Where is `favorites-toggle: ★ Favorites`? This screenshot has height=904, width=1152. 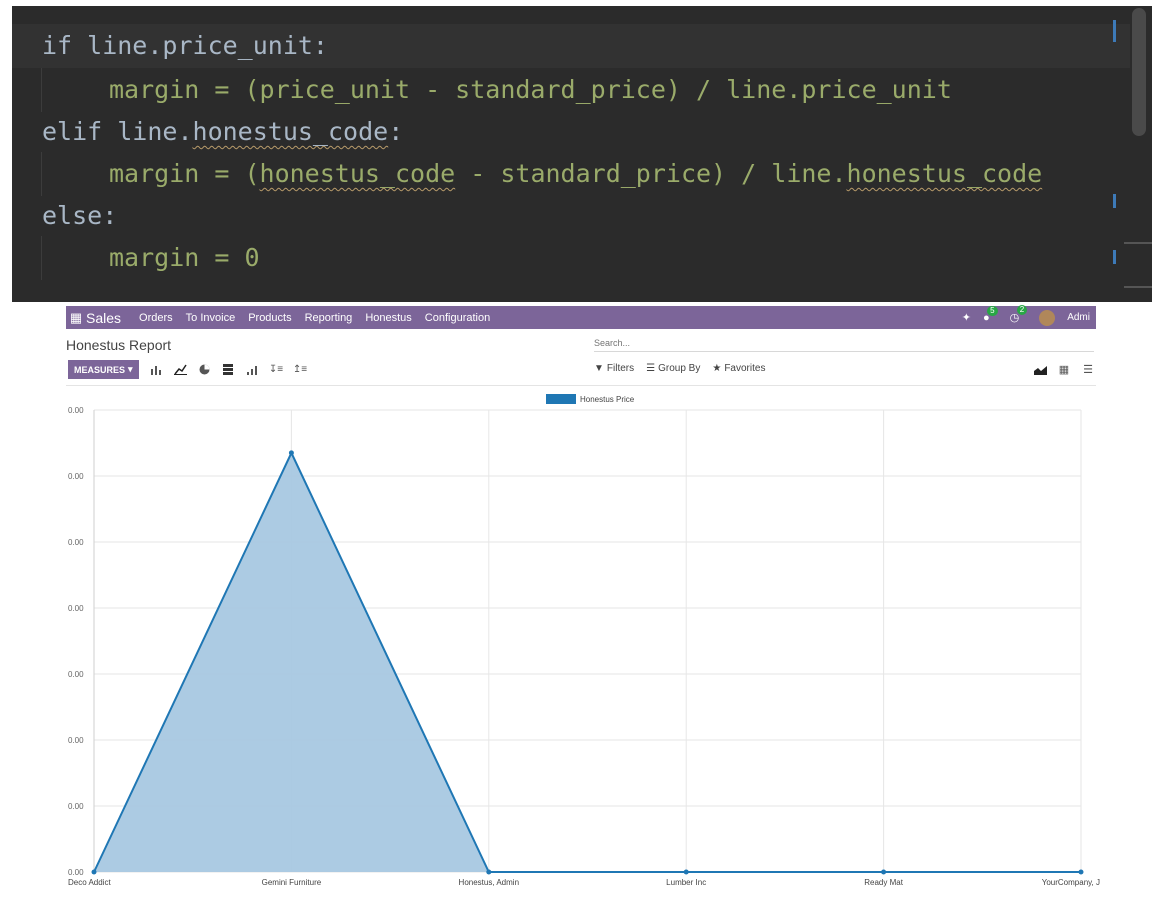
favorites-toggle: ★ Favorites is located at coordinates (738, 368).